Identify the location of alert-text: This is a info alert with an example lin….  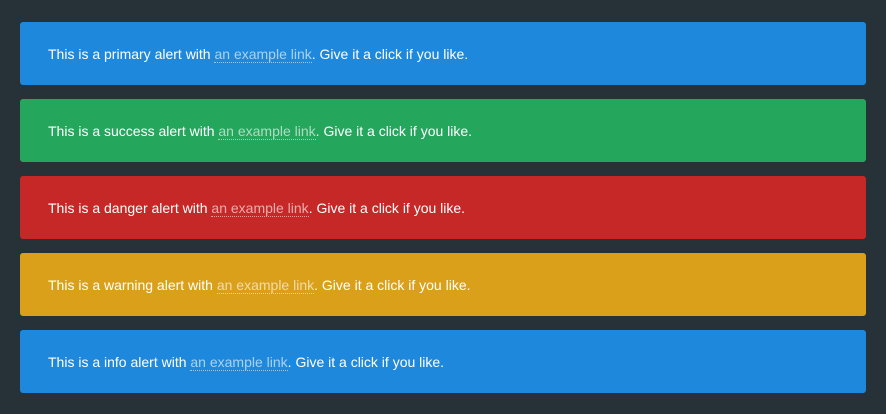
(246, 362).